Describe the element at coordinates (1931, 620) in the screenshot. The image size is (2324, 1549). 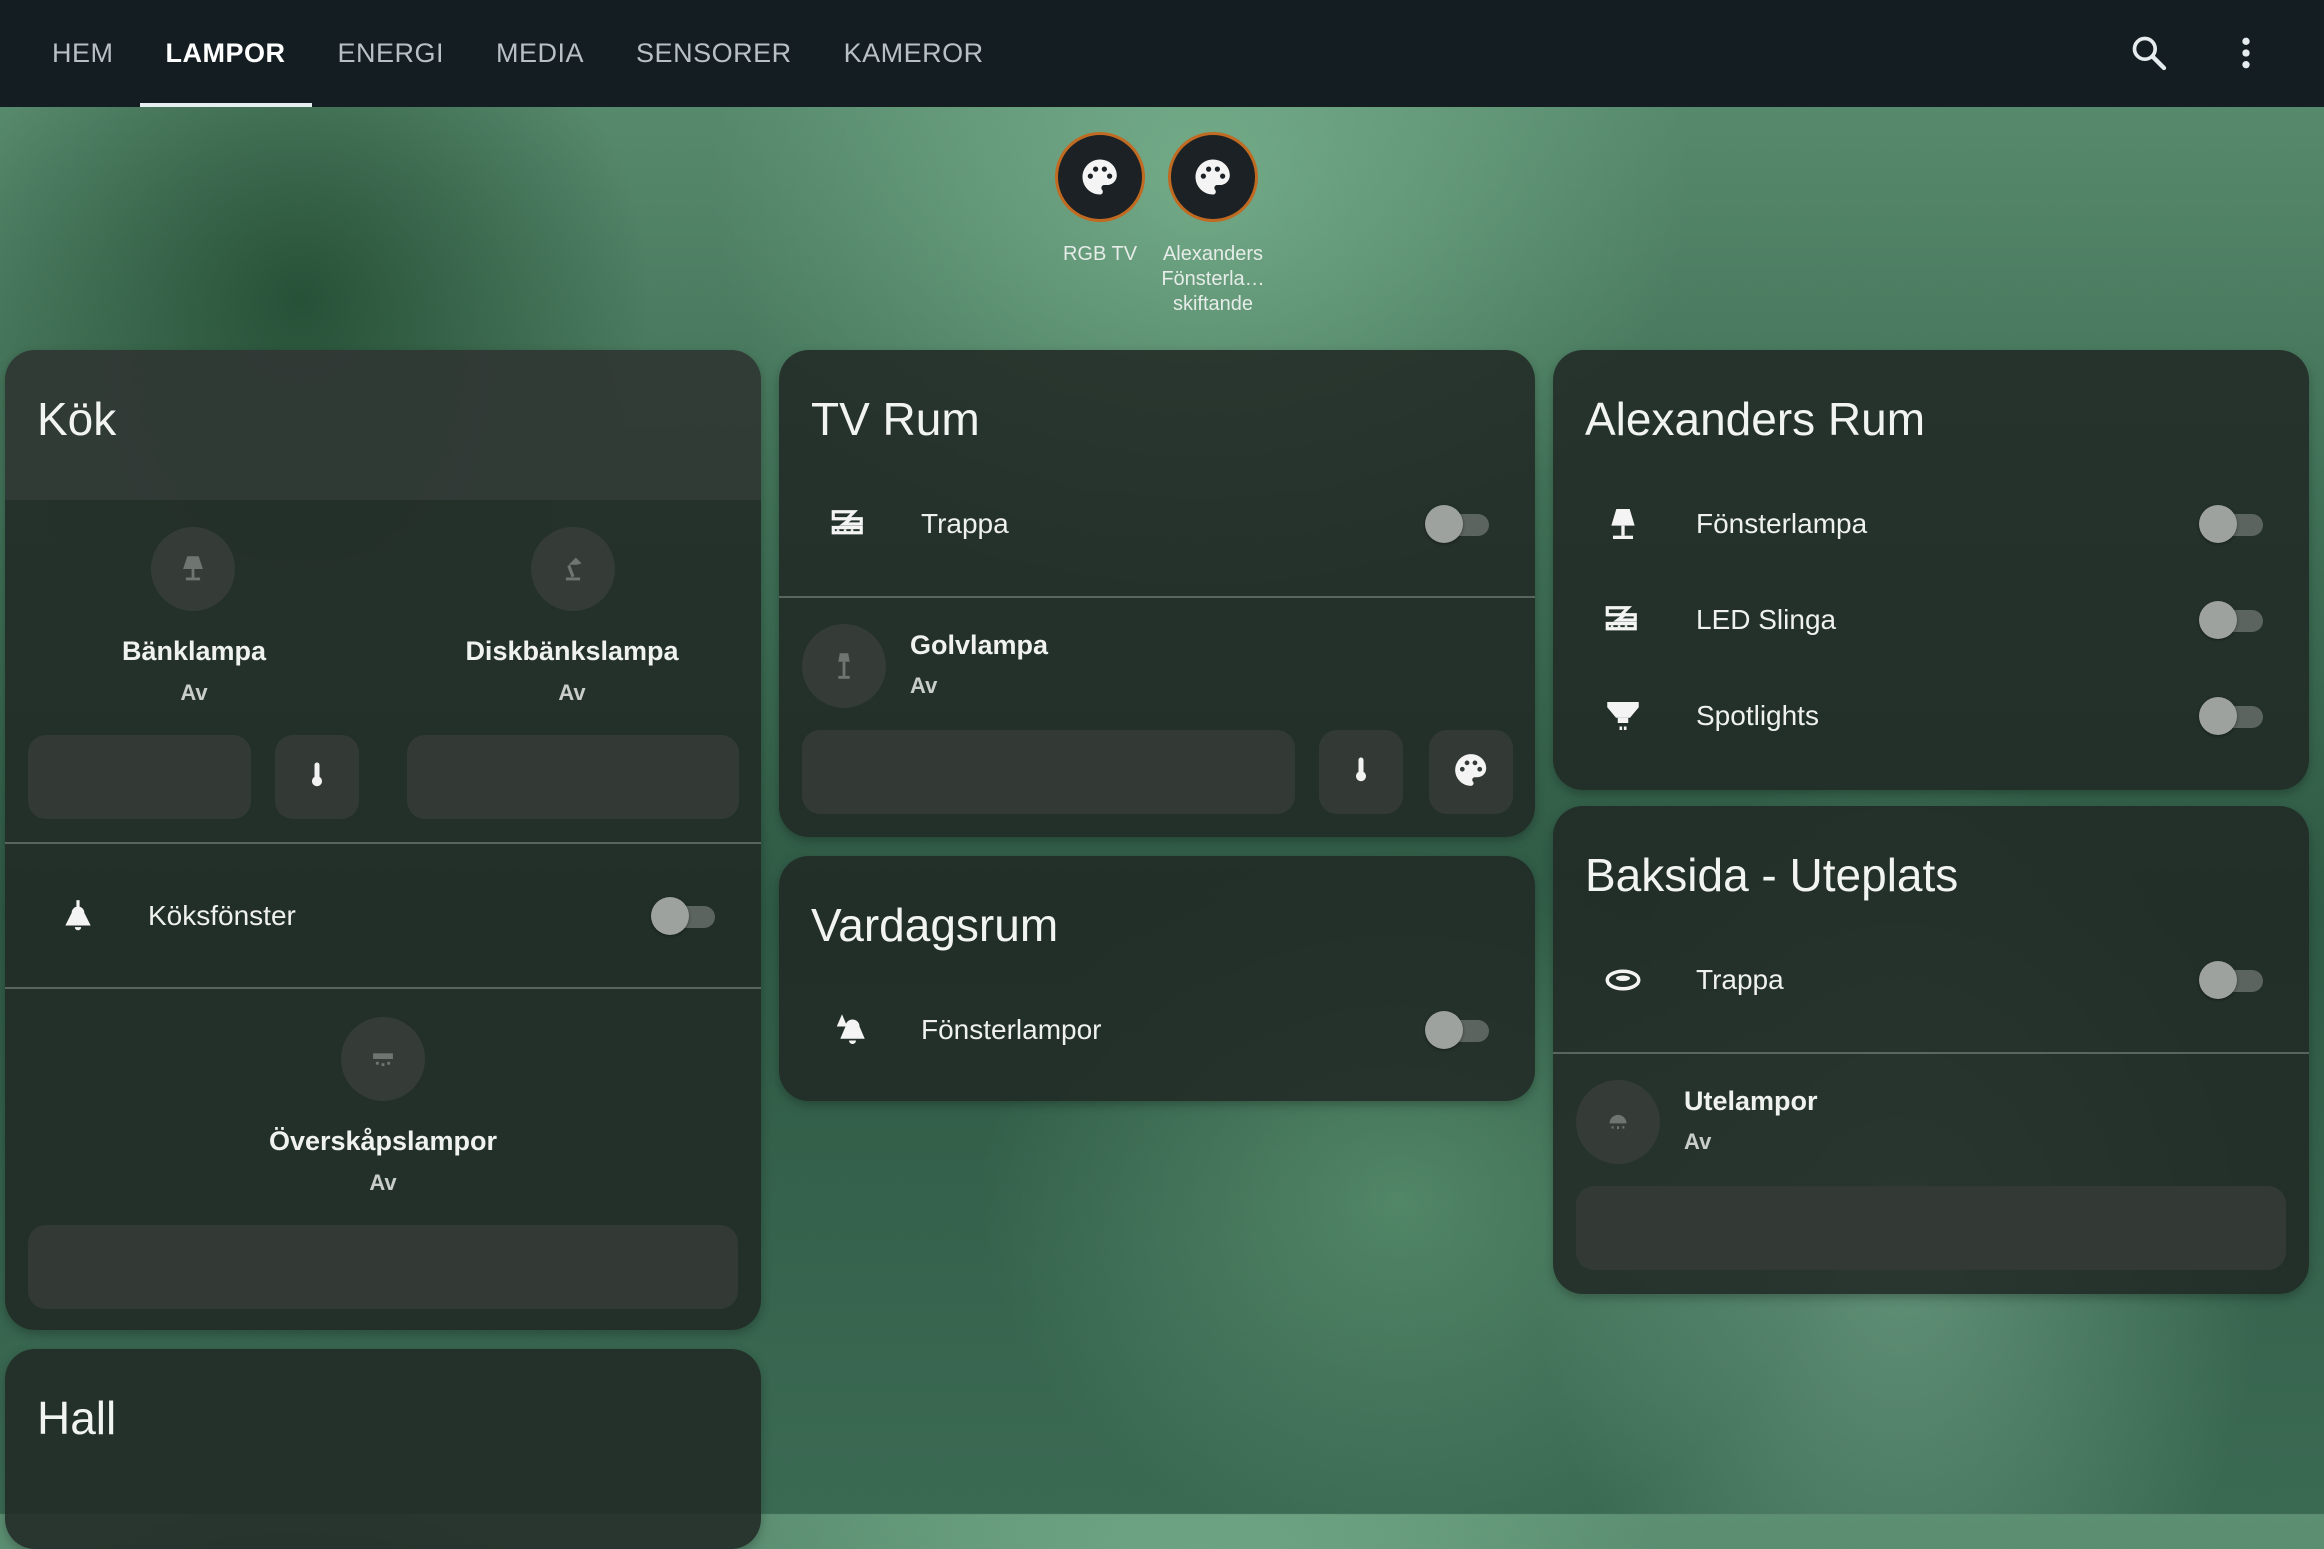
I see `entity-row-led-slinga: LED Slinga` at that location.